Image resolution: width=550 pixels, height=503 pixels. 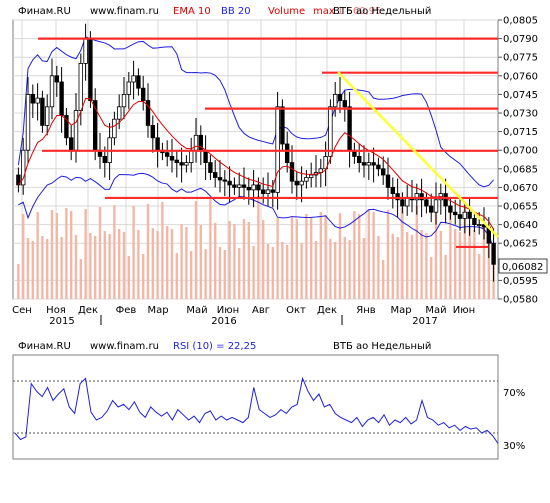 I want to click on x-year-label: 2017, so click(x=424, y=321).